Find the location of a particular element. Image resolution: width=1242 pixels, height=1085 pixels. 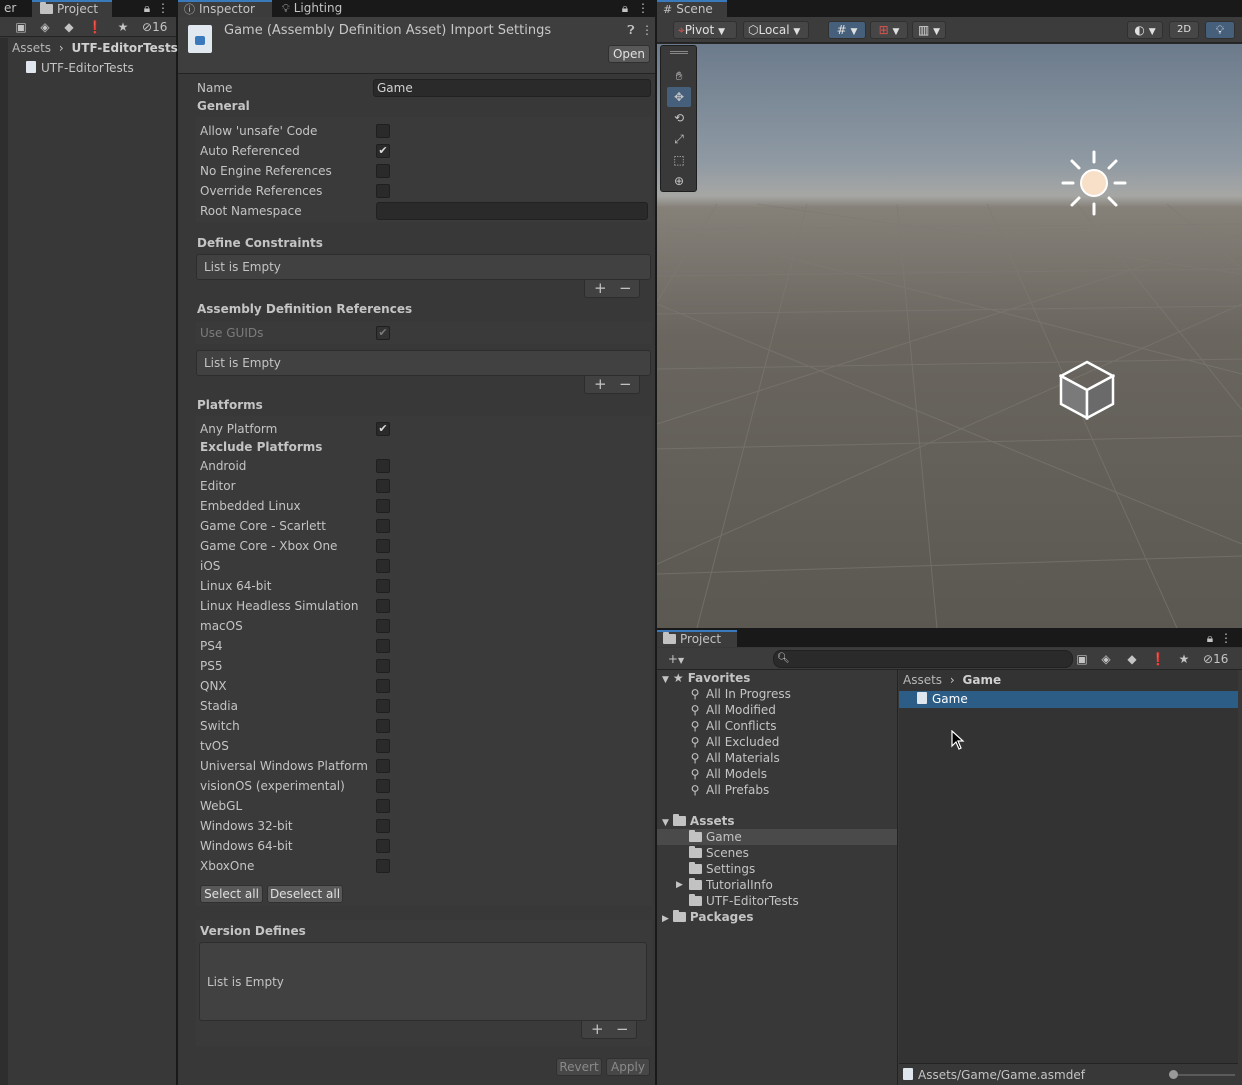

pivot-dropdown: ⌖Pivot ▼ is located at coordinates (705, 30).